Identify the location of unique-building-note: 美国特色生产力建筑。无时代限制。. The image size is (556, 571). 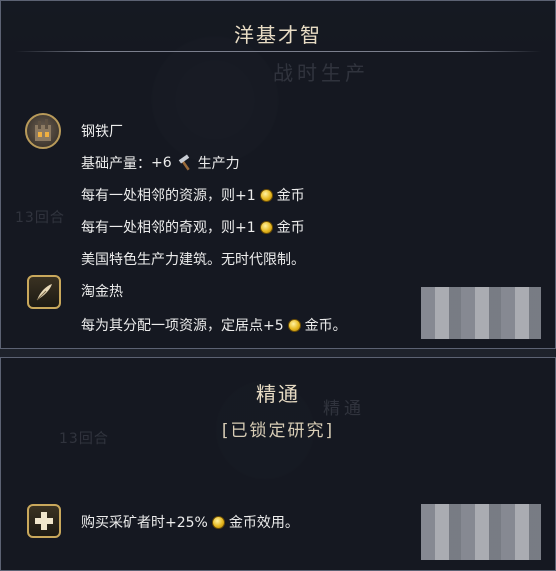
(193, 260).